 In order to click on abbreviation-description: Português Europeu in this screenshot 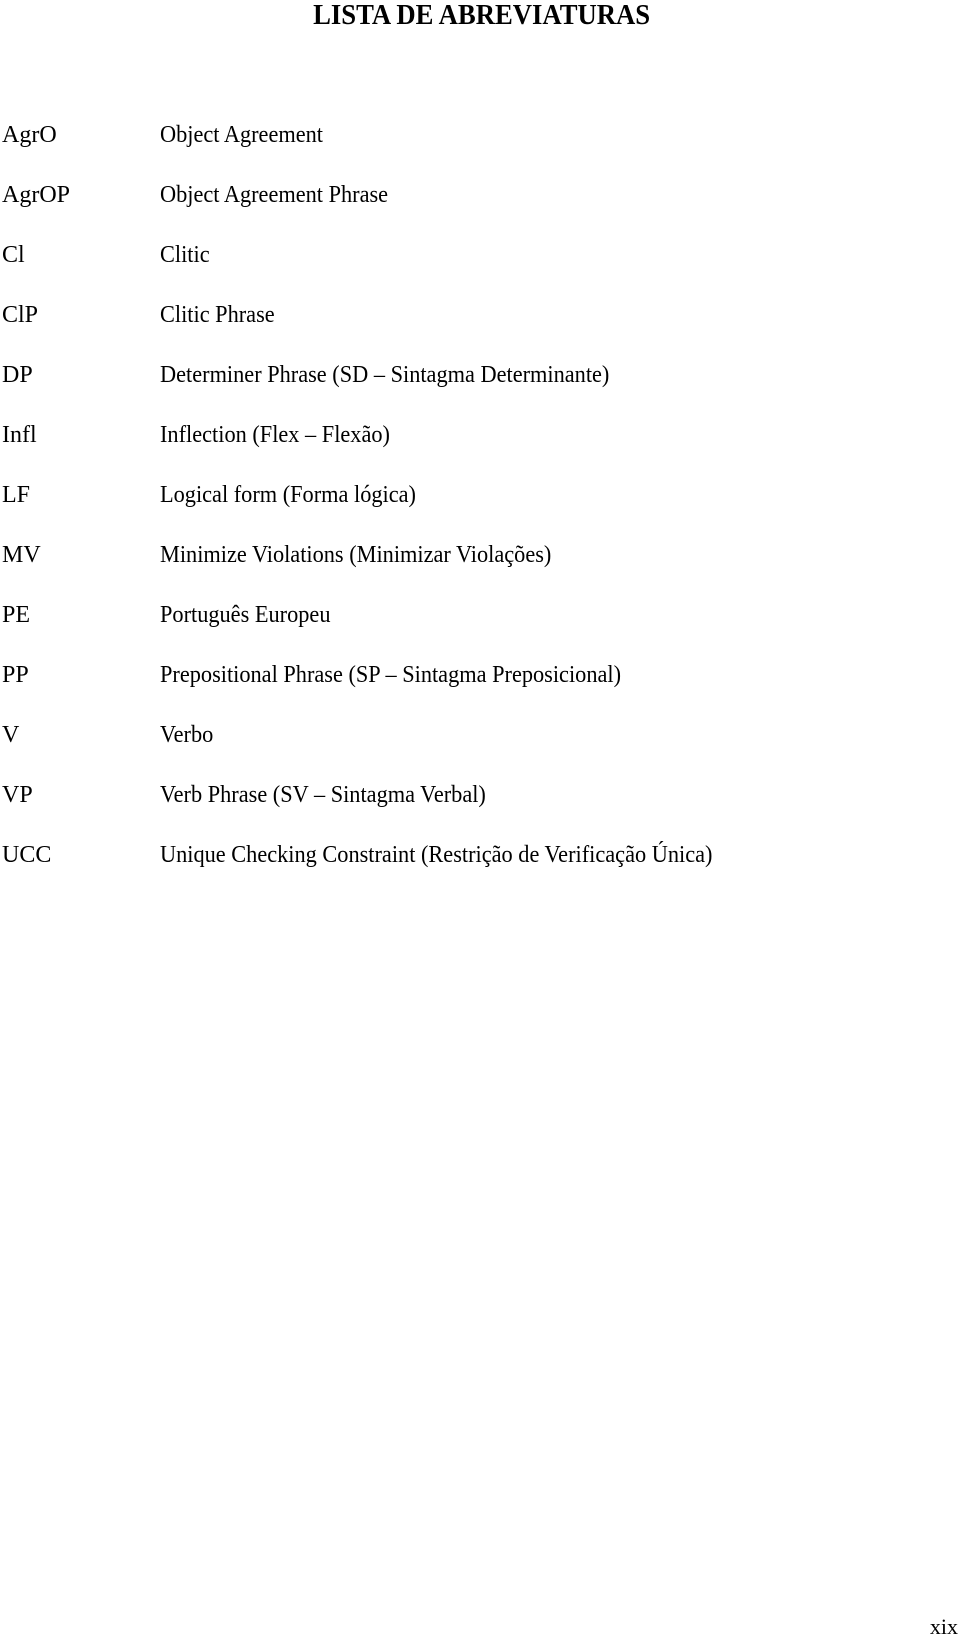, I will do `click(245, 615)`.